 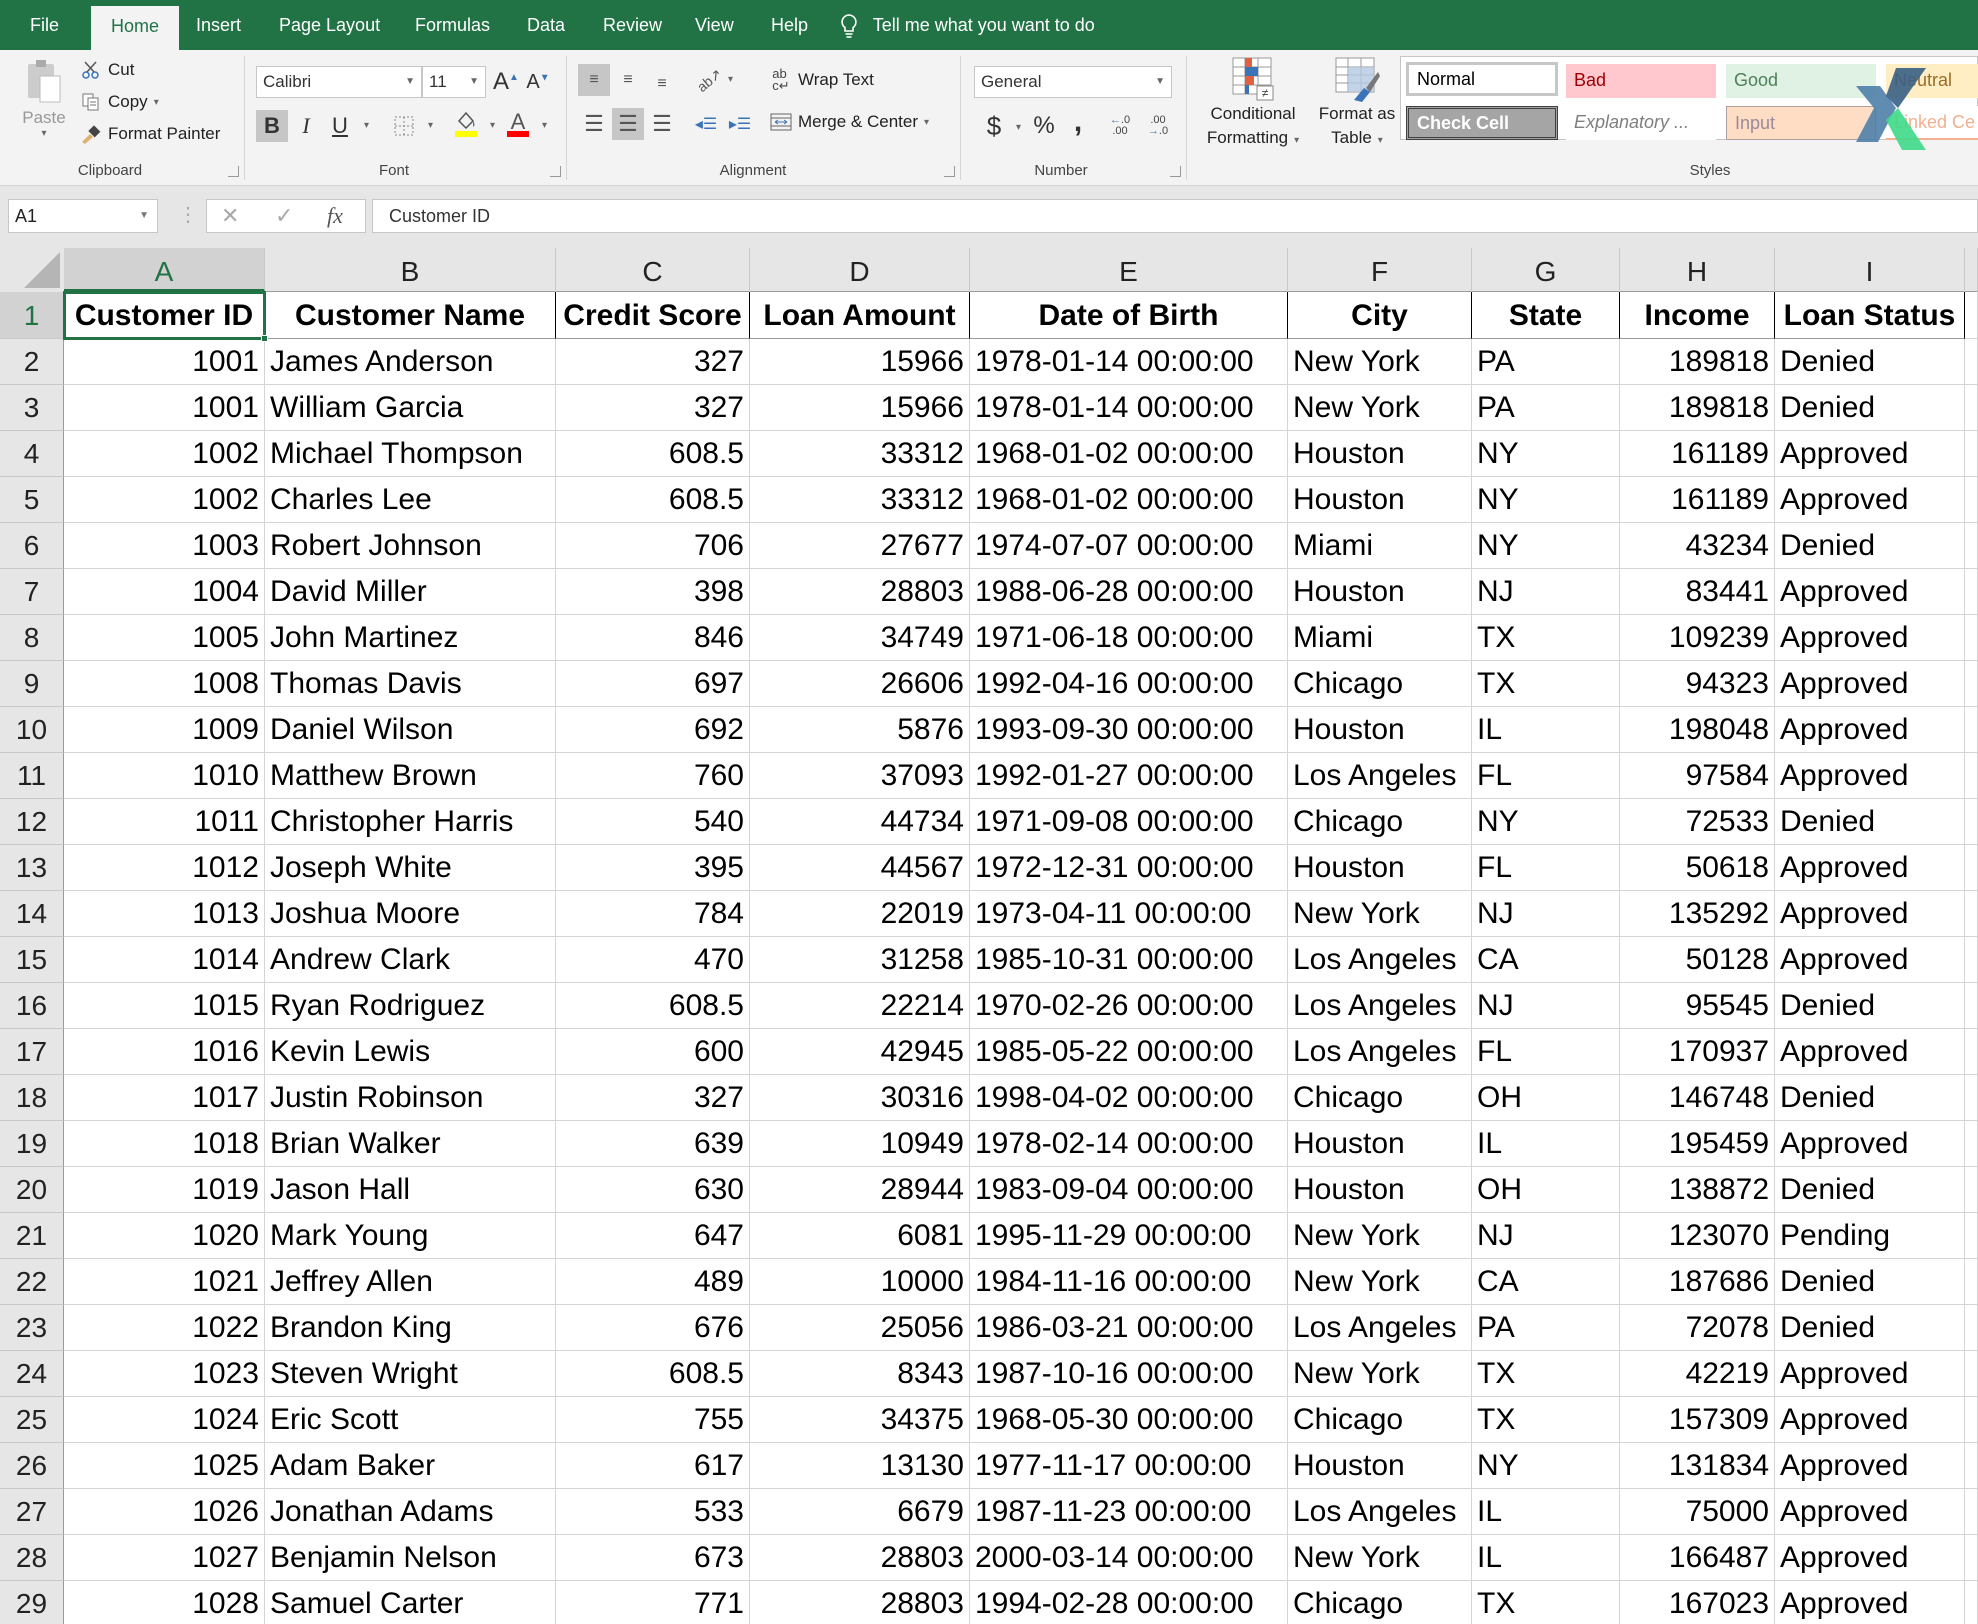 What do you see at coordinates (410, 1420) in the screenshot?
I see `table-cell: Eric Scott` at bounding box center [410, 1420].